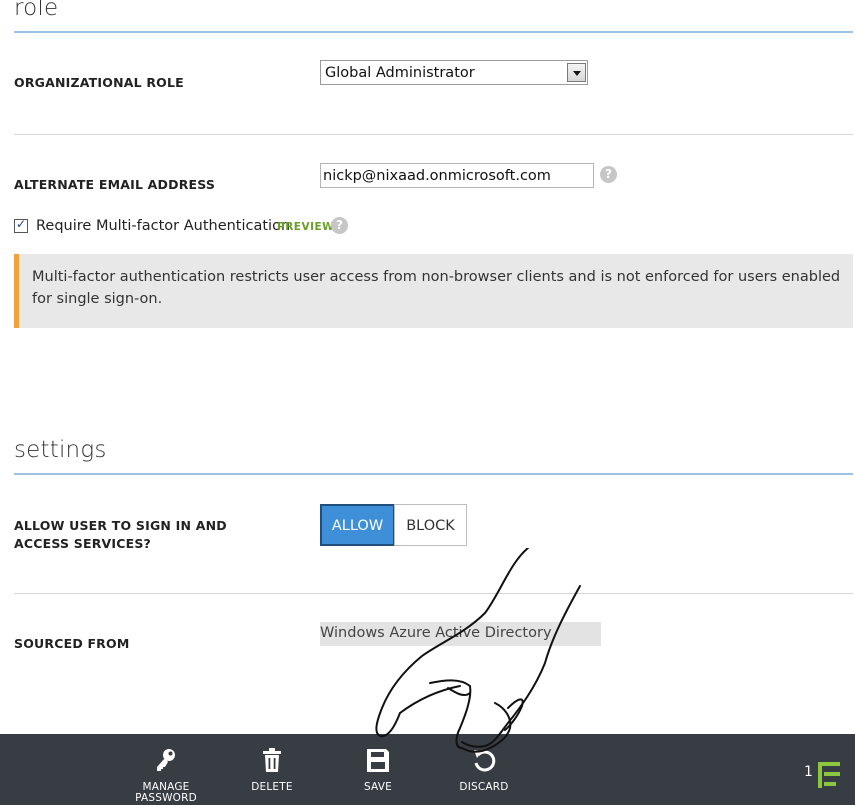 Image resolution: width=855 pixels, height=805 pixels. What do you see at coordinates (357, 525) in the screenshot?
I see `allow-toggle-button: ALLOW` at bounding box center [357, 525].